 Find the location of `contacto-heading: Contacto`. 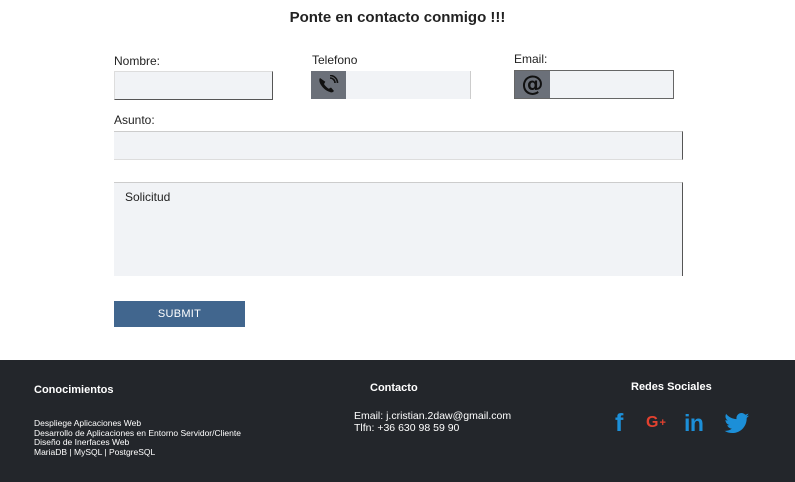

contacto-heading: Contacto is located at coordinates (394, 388).